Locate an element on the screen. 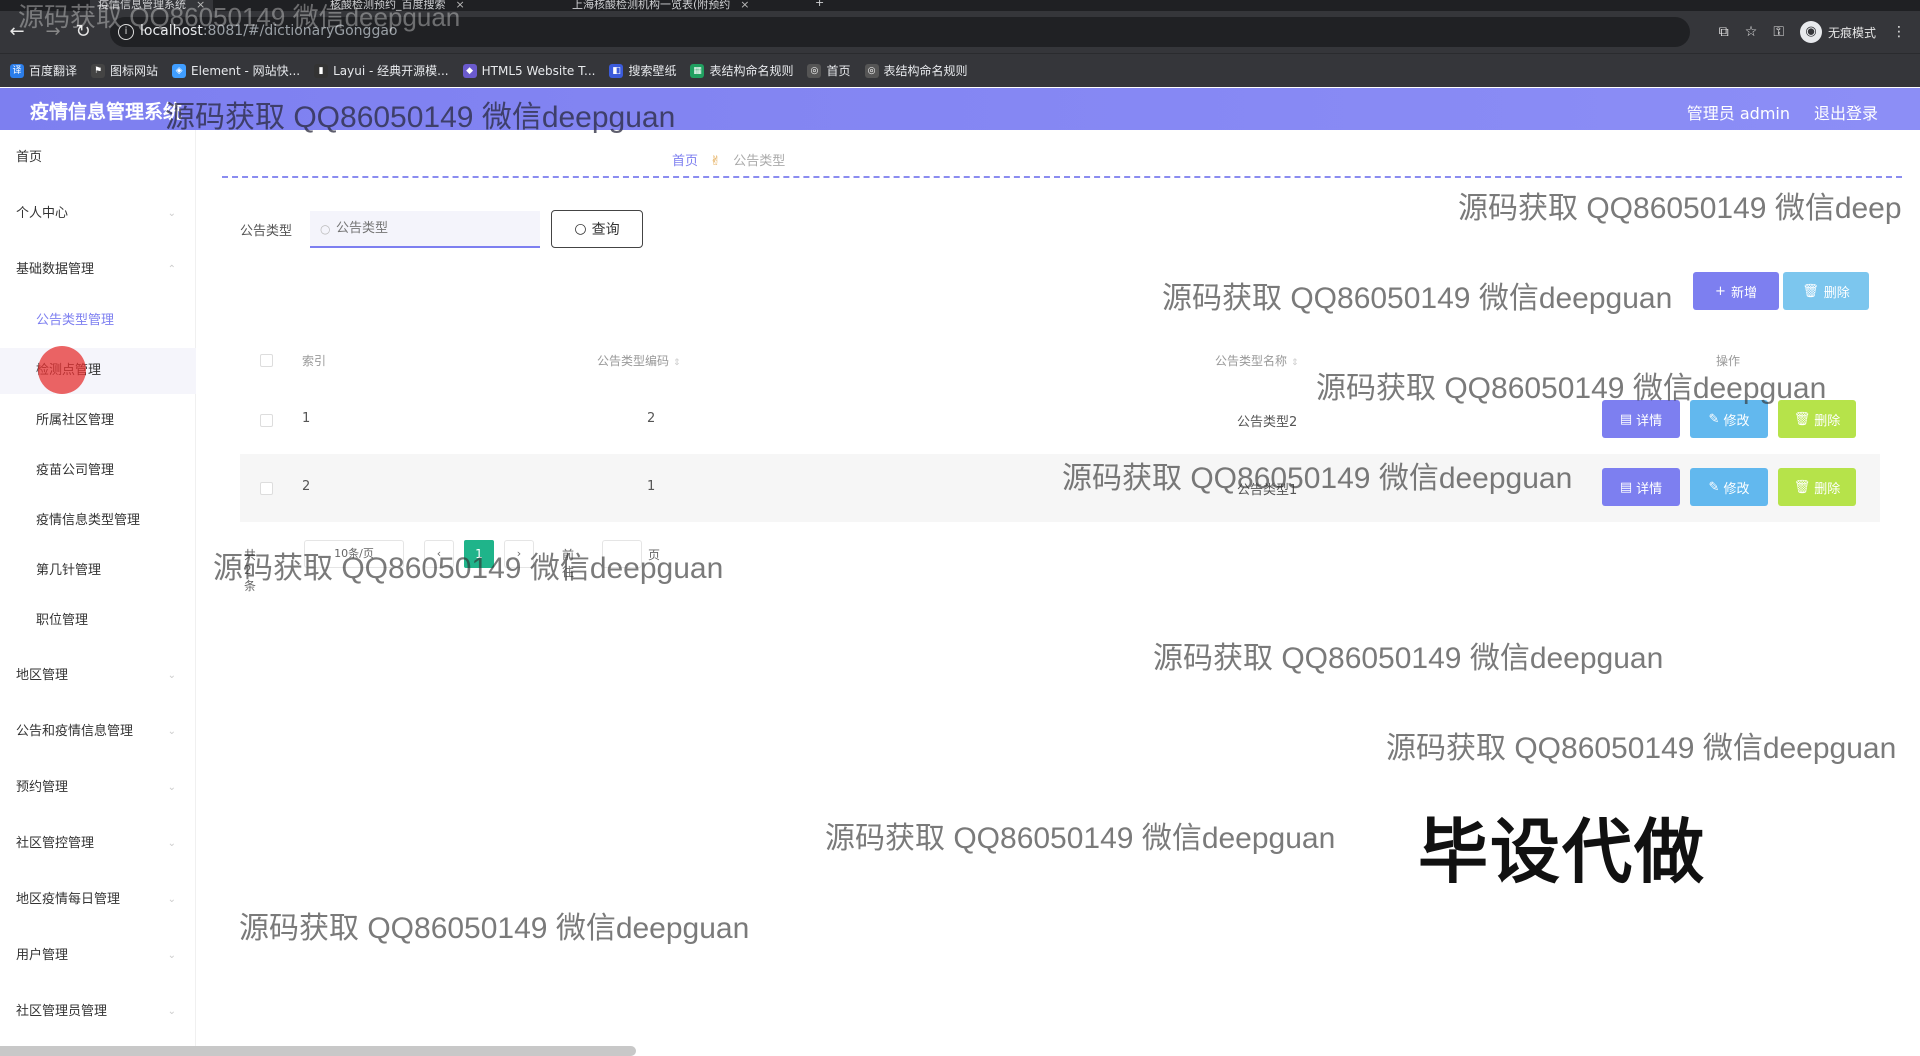 This screenshot has height=1056, width=1920. search-icon: ○ is located at coordinates (325, 229).